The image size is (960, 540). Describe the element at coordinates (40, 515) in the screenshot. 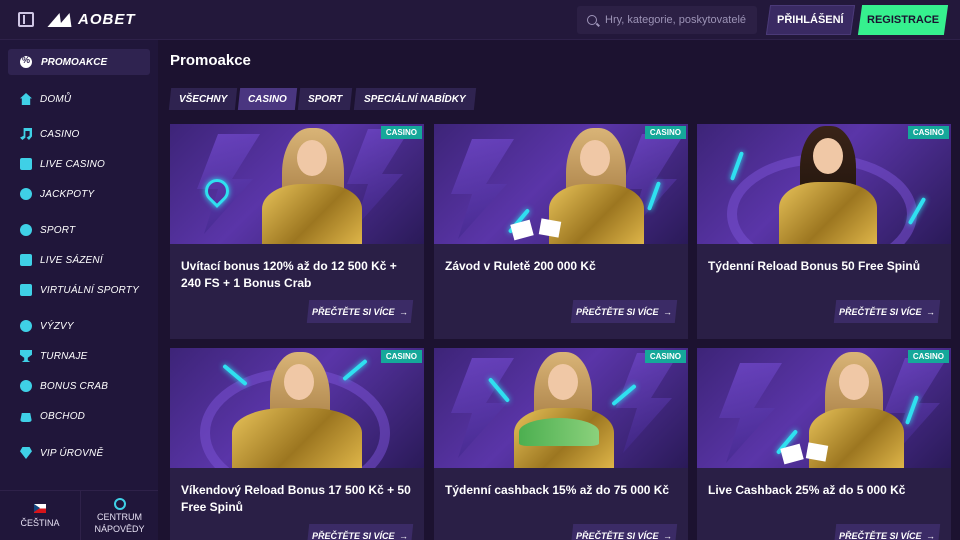

I see `language-selector: ČEŠTINA` at that location.